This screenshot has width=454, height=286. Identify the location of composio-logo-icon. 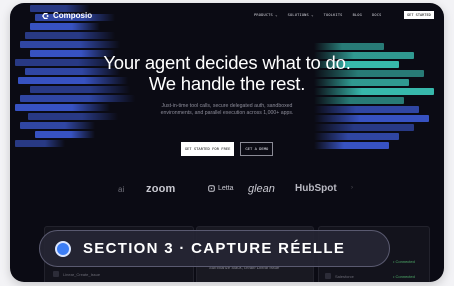
(45, 15).